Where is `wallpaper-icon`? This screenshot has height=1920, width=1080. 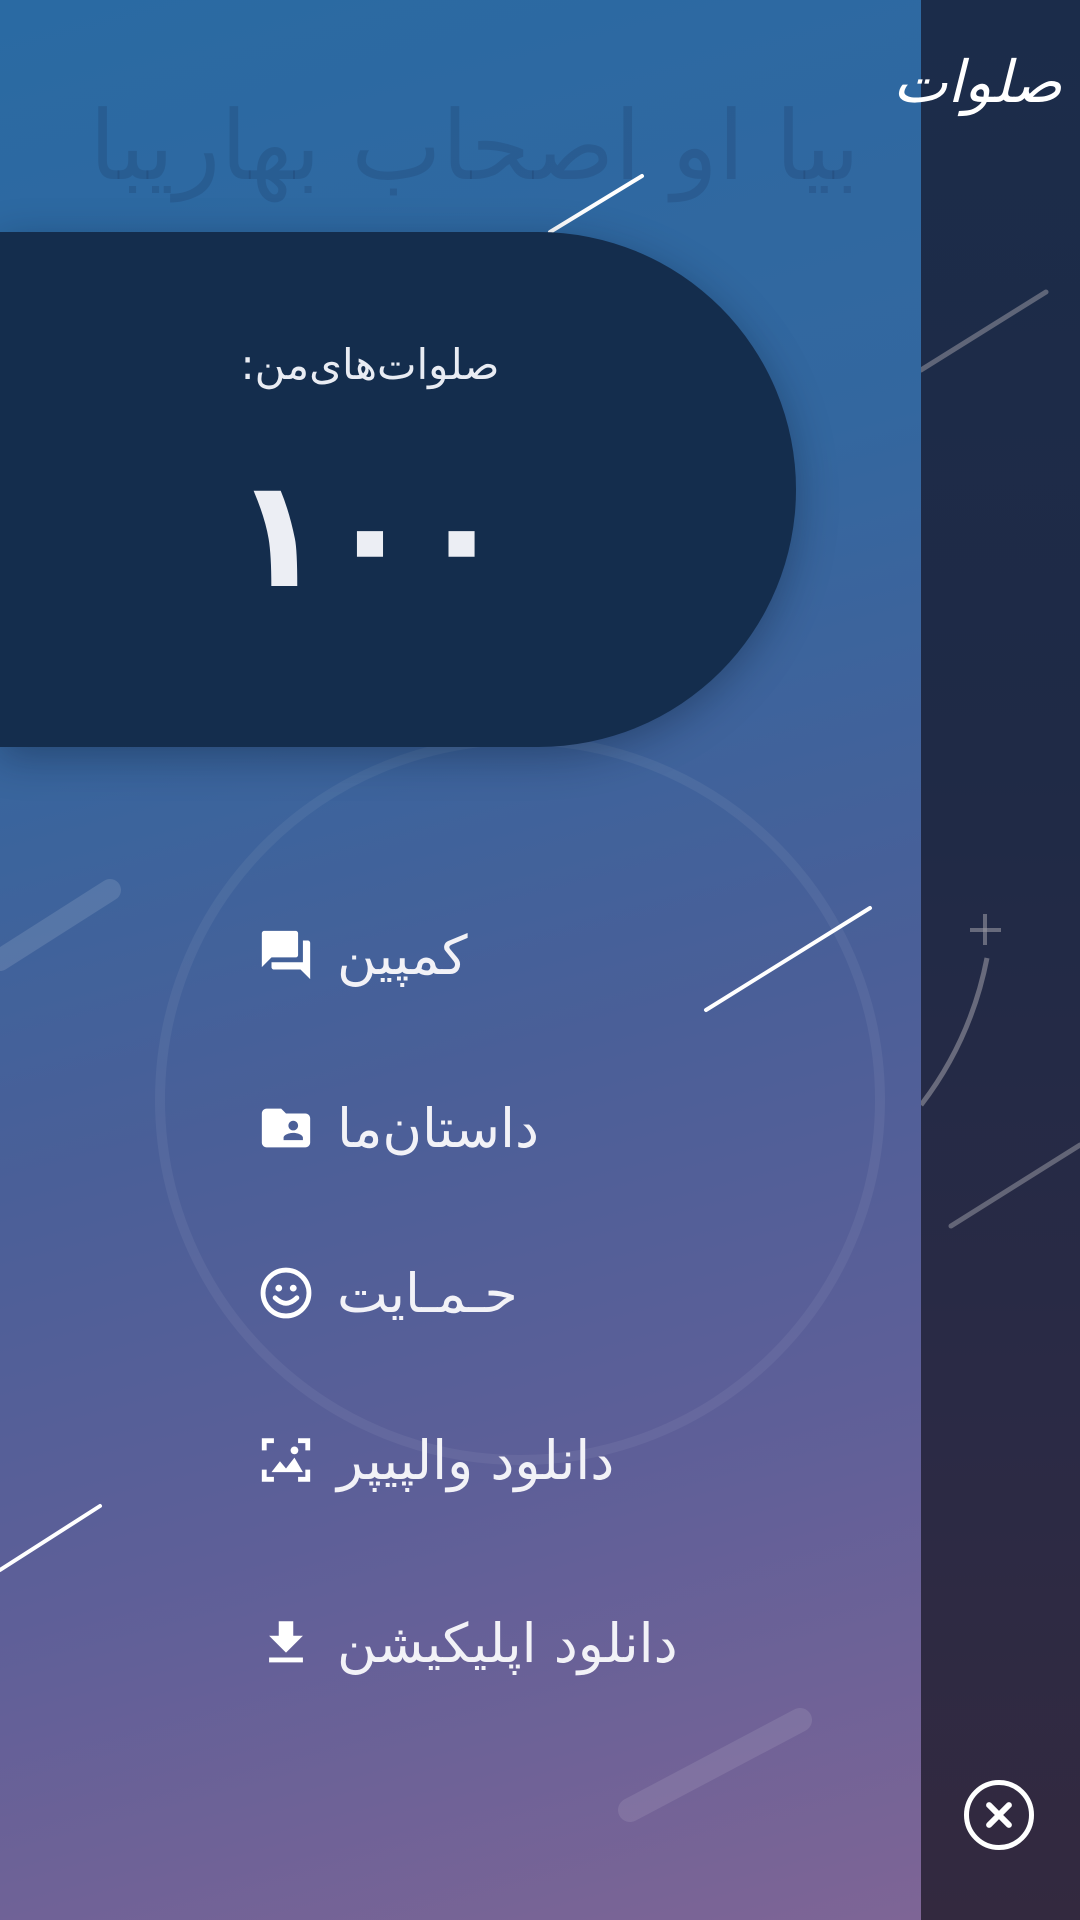 wallpaper-icon is located at coordinates (286, 1460).